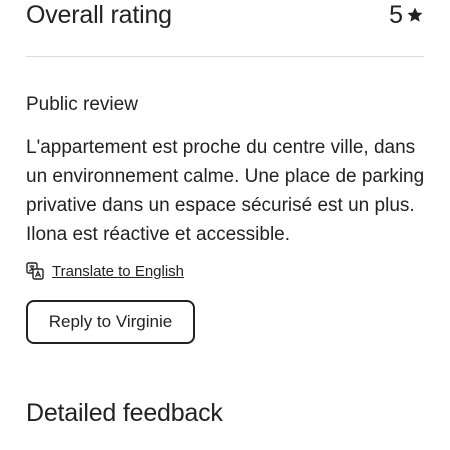 This screenshot has width=450, height=450. Describe the element at coordinates (110, 322) in the screenshot. I see `reply-button: Reply to Virginie` at that location.